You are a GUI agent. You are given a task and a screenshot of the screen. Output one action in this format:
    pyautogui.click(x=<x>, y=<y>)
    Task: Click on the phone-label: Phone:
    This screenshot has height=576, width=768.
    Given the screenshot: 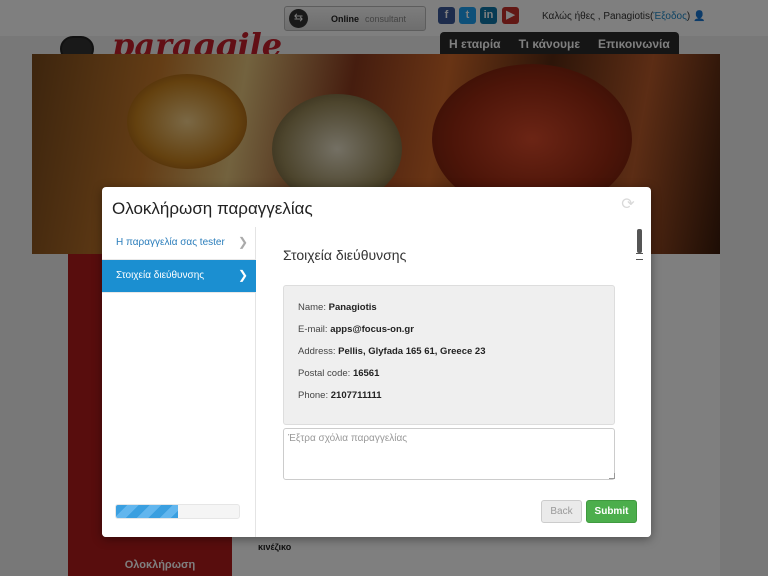 What is the action you would take?
    pyautogui.click(x=313, y=395)
    